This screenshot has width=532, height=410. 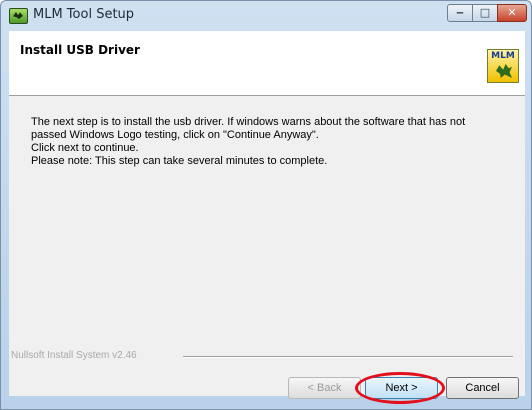 I want to click on app-icon, so click(x=18, y=16).